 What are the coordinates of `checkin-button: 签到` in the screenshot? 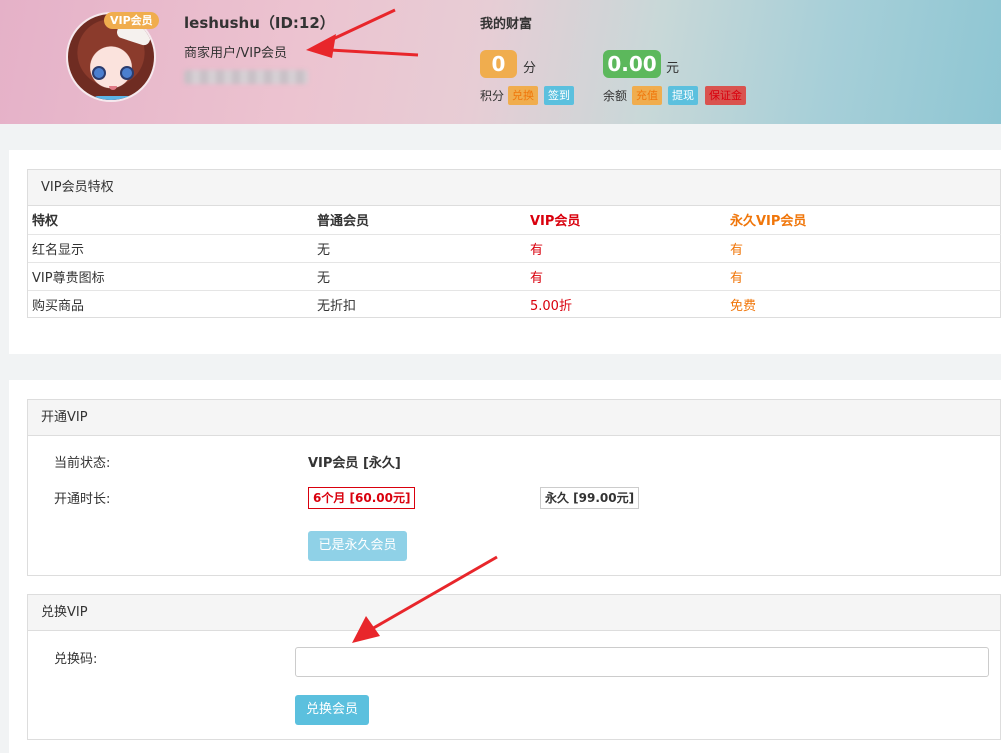 It's located at (559, 95).